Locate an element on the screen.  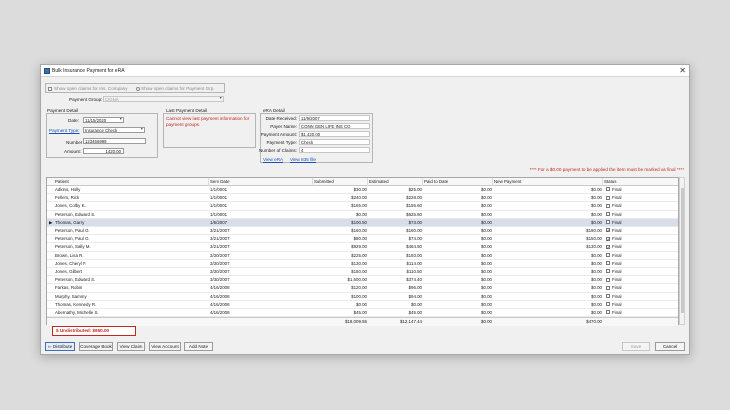
date-received-label: Date Received: is located at coordinates (281, 118).